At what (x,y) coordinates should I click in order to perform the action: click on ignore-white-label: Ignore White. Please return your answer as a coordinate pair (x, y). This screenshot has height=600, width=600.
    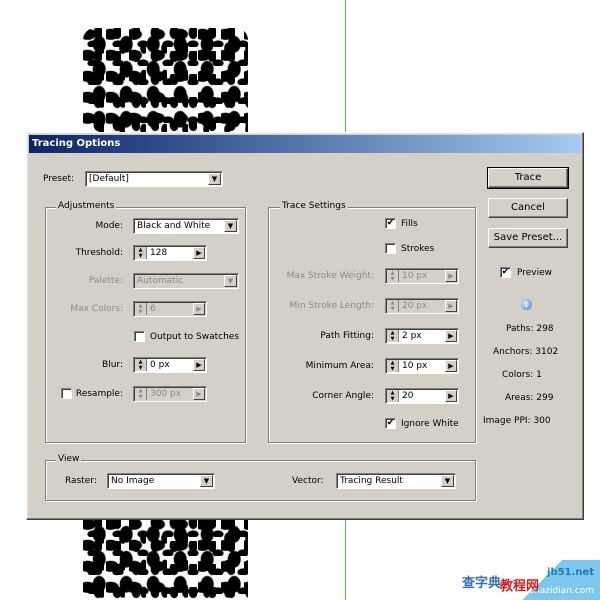
    Looking at the image, I should click on (430, 424).